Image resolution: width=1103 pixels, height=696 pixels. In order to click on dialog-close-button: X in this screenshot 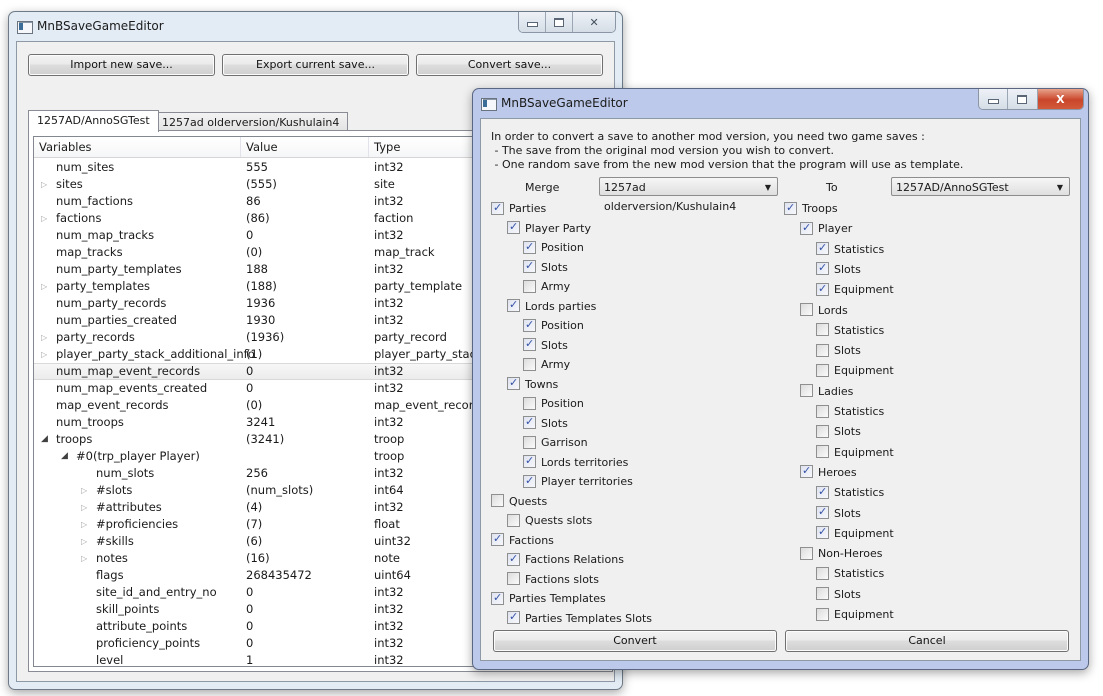, I will do `click(1060, 99)`.